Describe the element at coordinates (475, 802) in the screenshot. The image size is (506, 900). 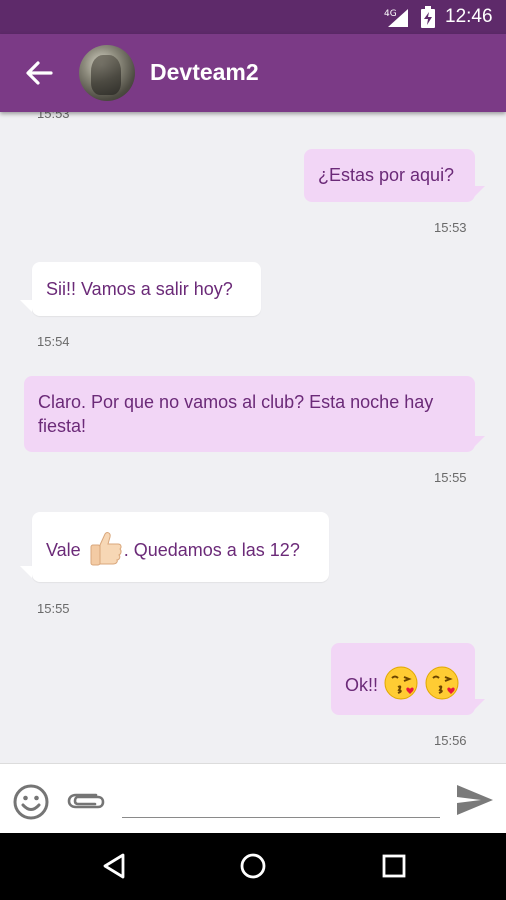
I see `send-icon` at that location.